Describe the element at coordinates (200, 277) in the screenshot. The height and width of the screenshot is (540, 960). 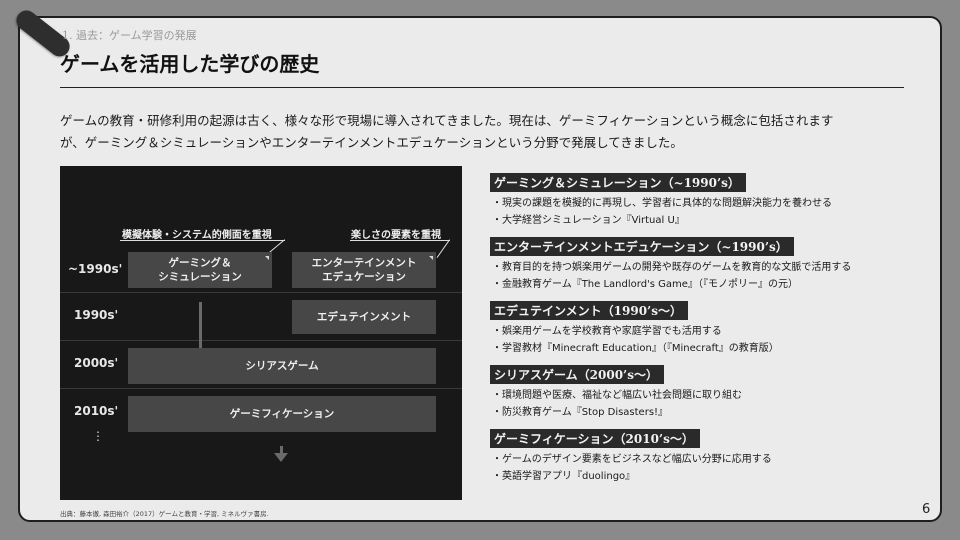
I see `box-line: シミュレーション` at that location.